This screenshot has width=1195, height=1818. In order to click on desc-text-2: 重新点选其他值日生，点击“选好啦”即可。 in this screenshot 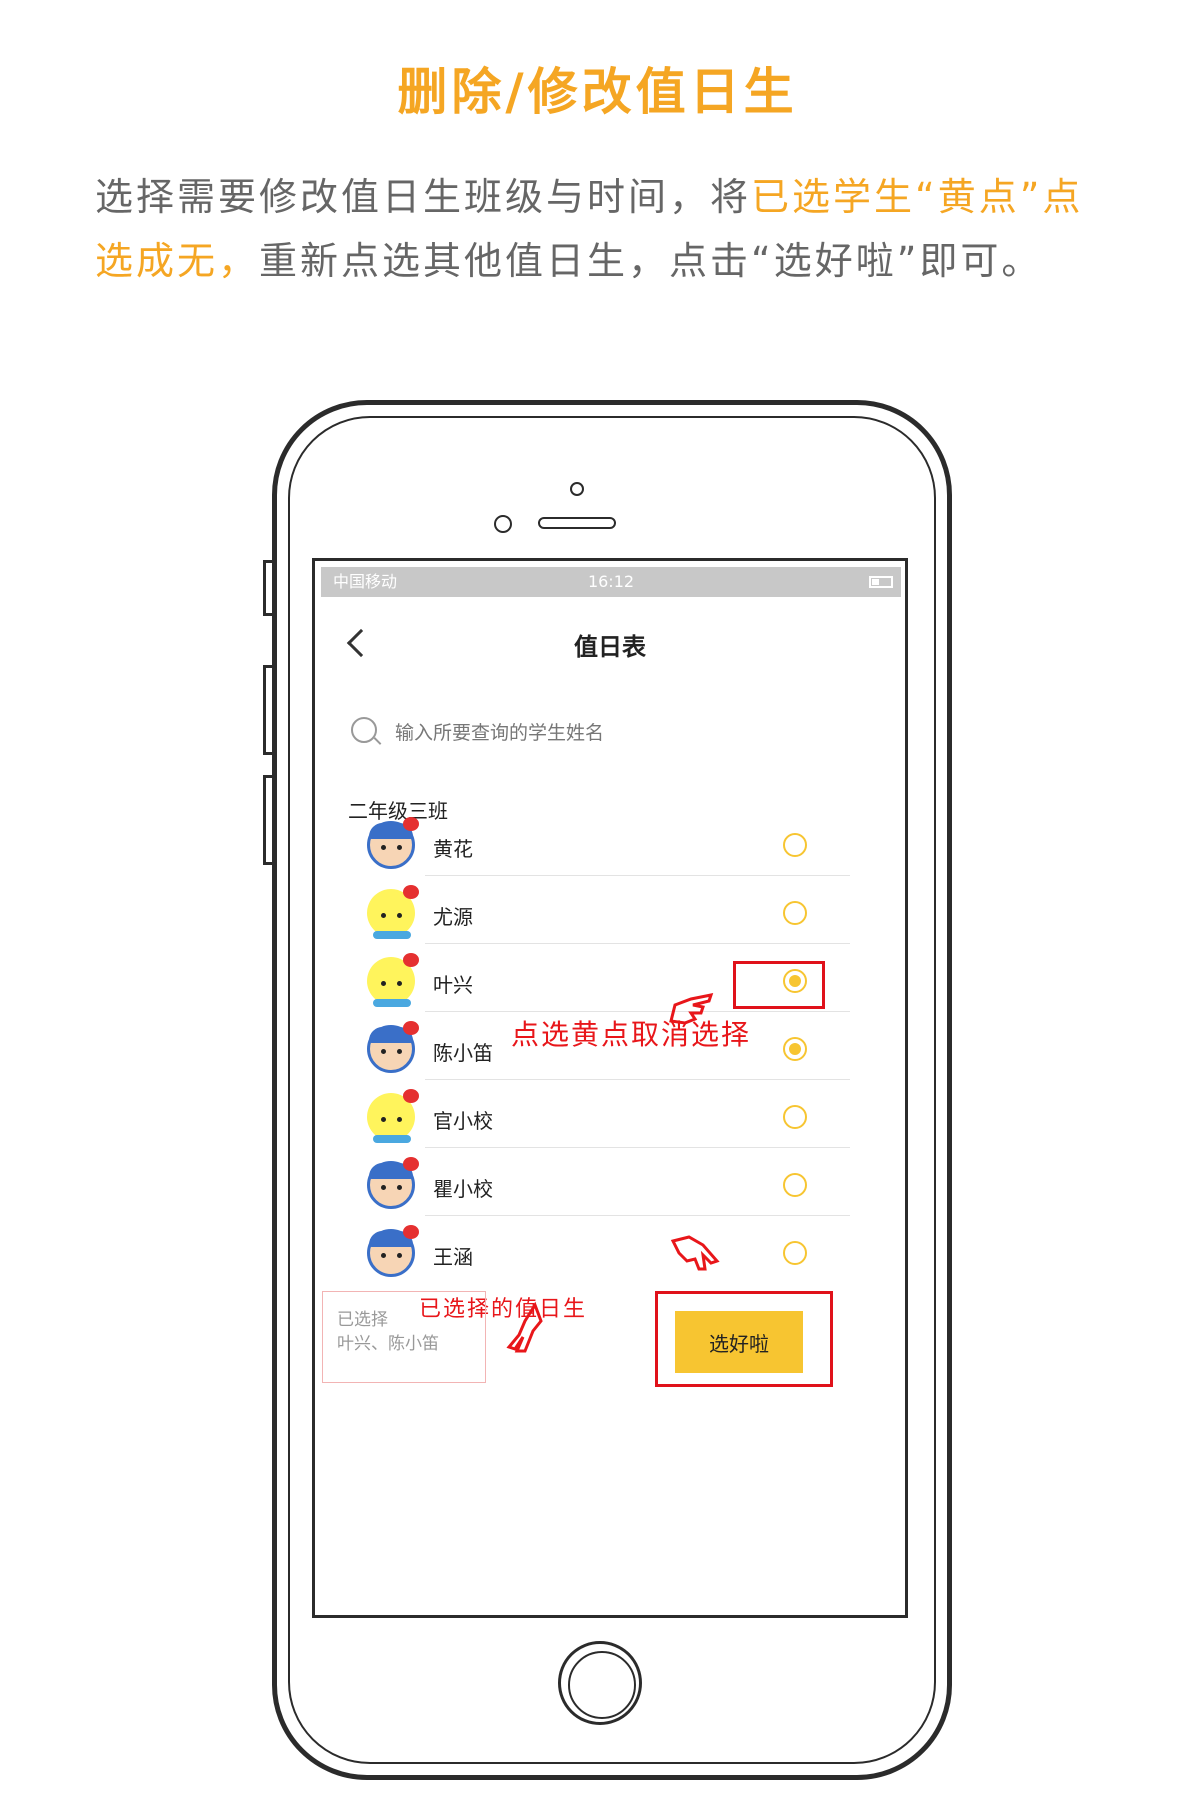, I will do `click(651, 261)`.